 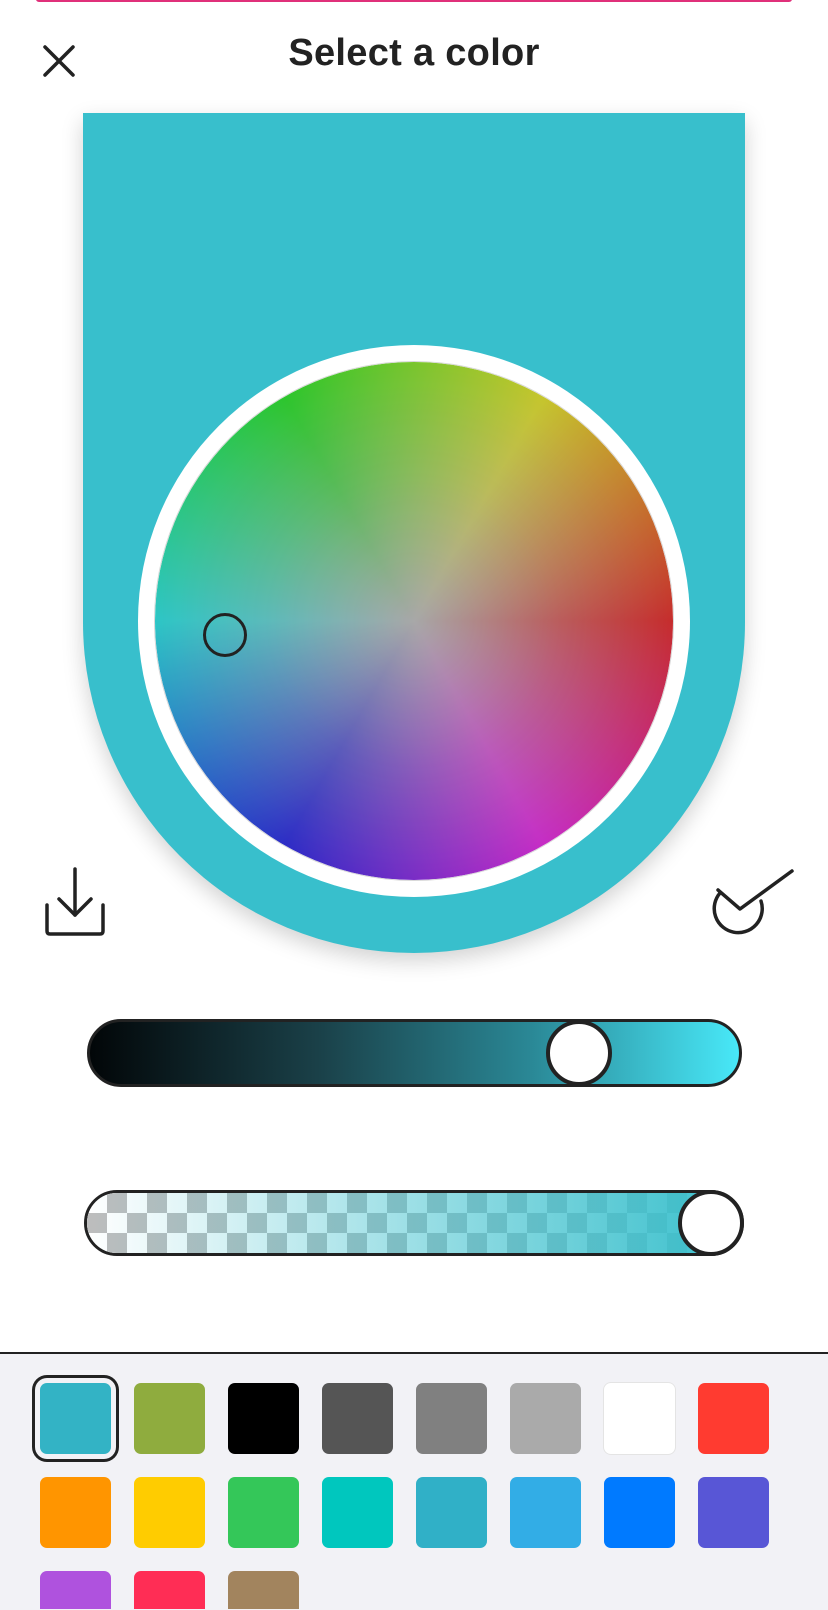 I want to click on page-title: Select a color, so click(x=414, y=53).